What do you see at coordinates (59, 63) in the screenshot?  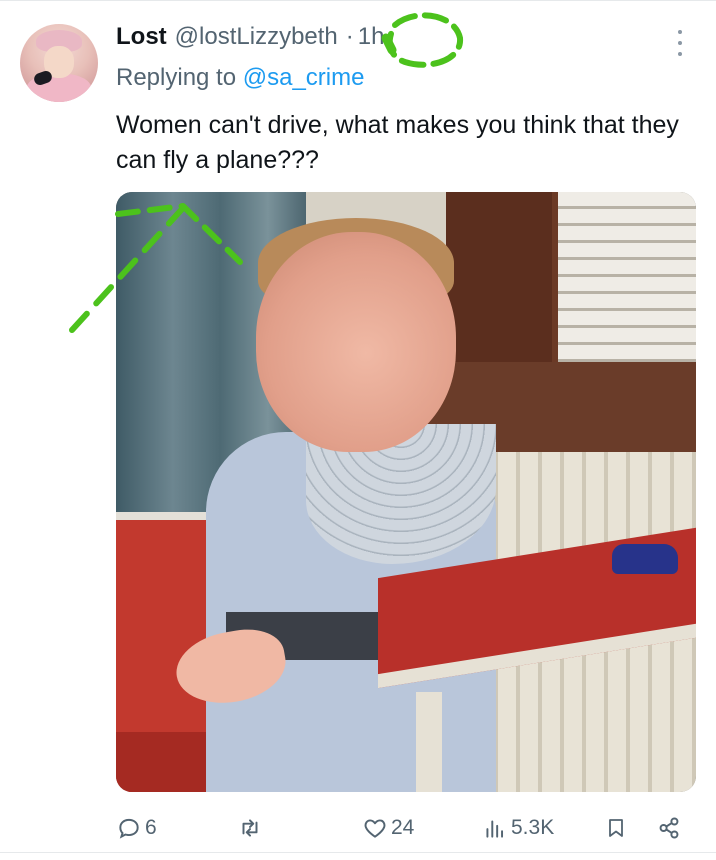 I see `avatar` at bounding box center [59, 63].